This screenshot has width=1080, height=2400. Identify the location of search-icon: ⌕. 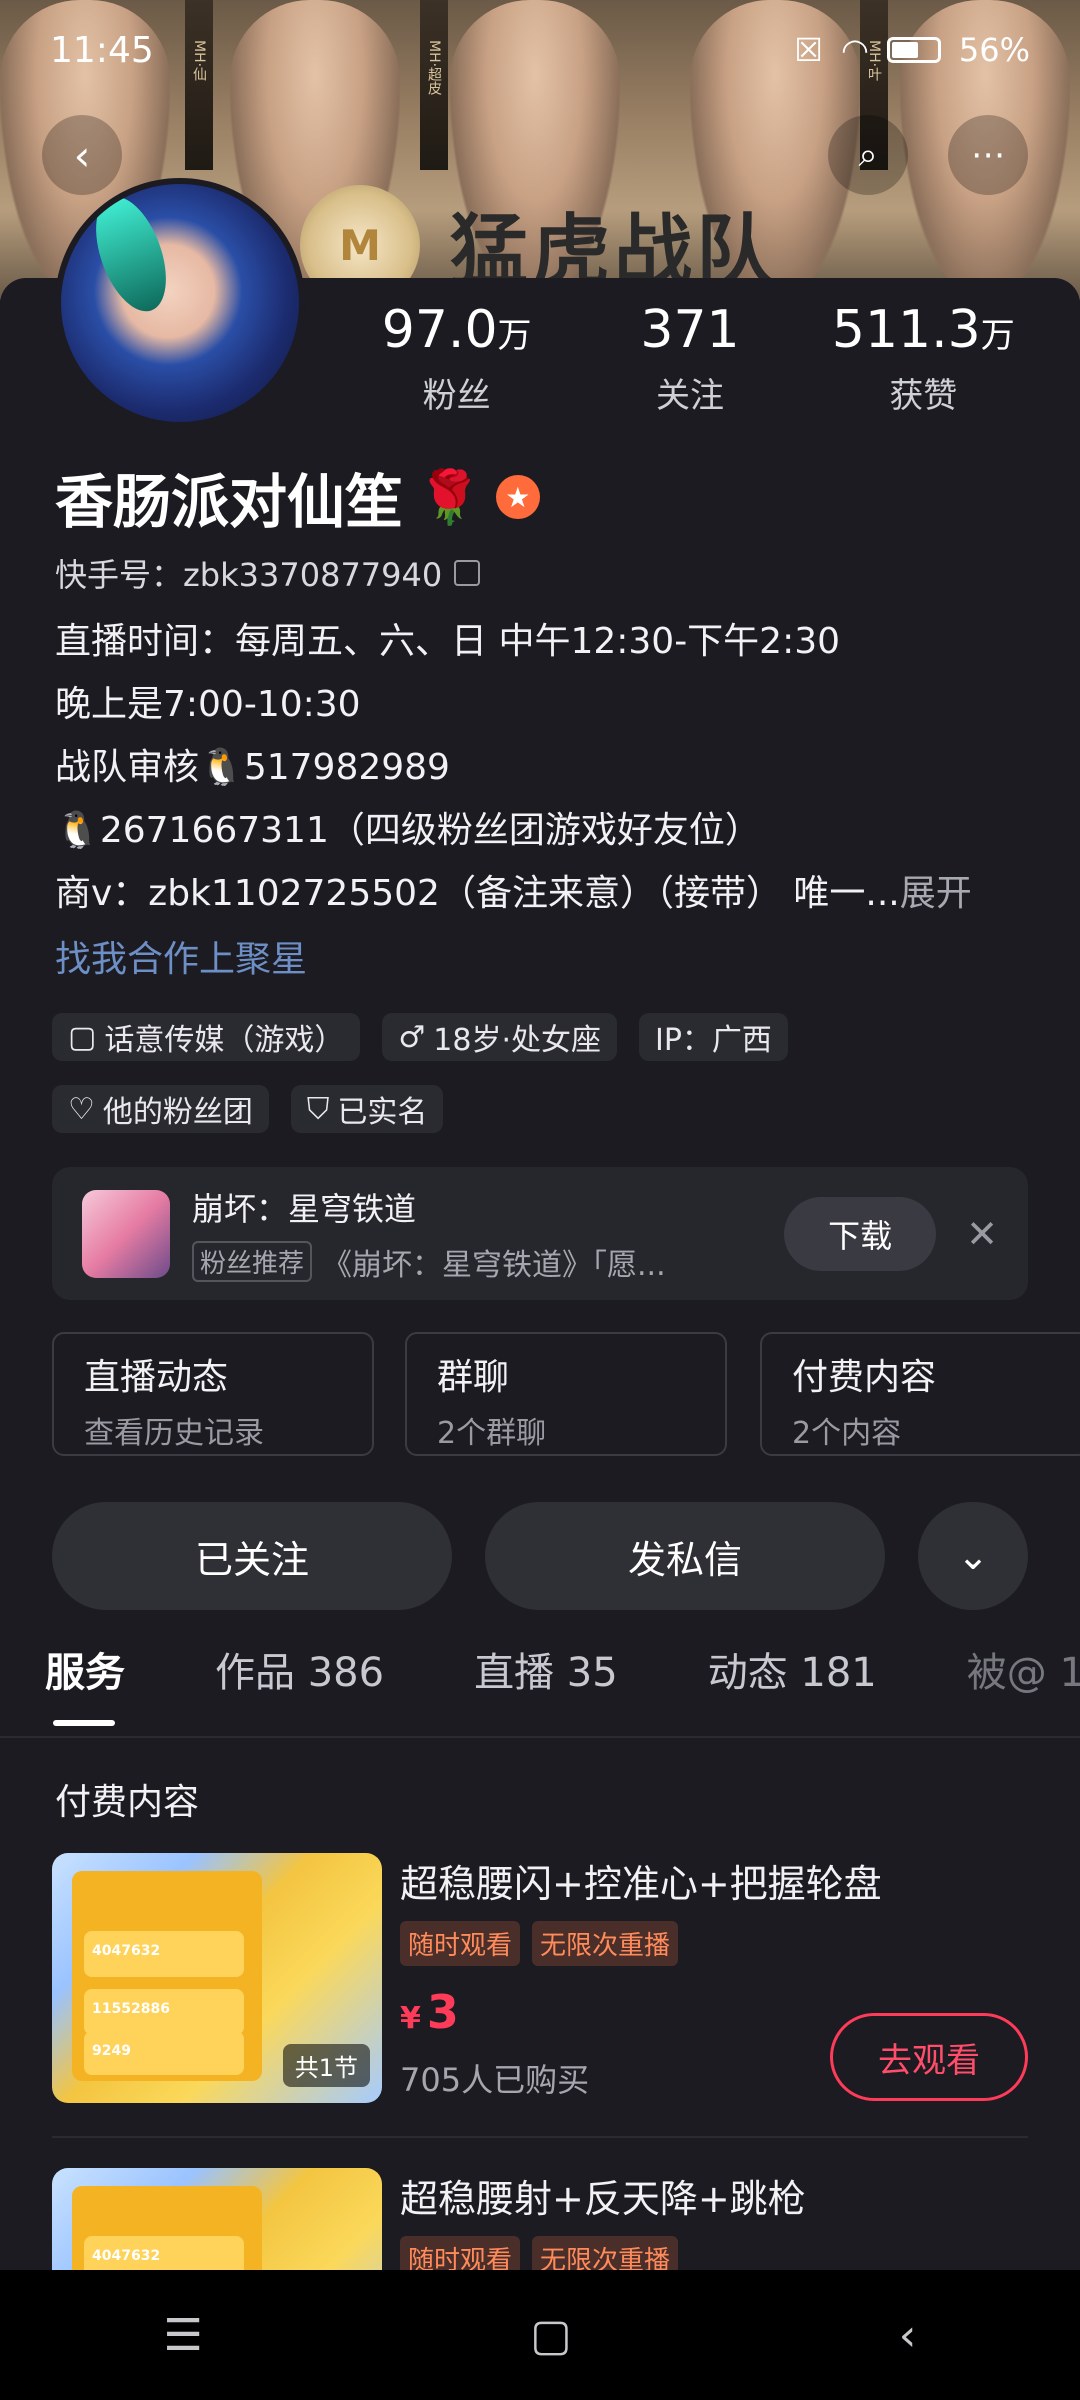
(868, 155).